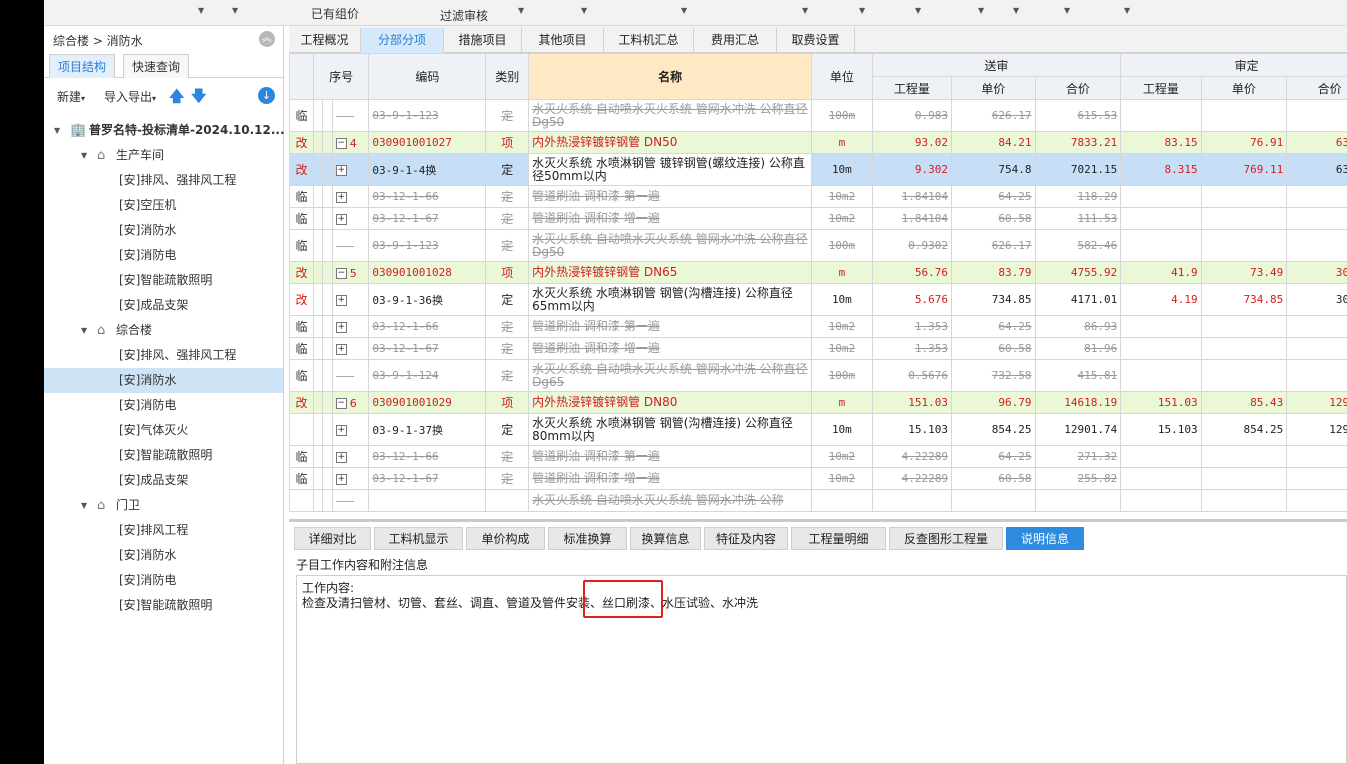 Image resolution: width=1347 pixels, height=764 pixels. What do you see at coordinates (993, 245) in the screenshot?
I see `submitted-price-cell: 626.17` at bounding box center [993, 245].